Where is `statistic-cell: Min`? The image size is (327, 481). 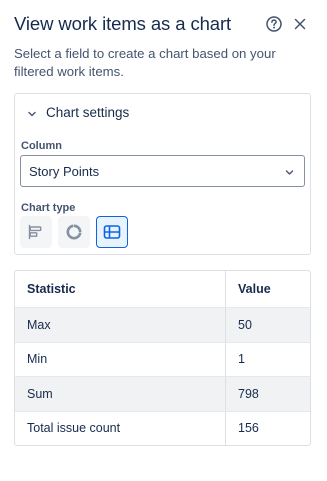
statistic-cell: Min is located at coordinates (37, 359).